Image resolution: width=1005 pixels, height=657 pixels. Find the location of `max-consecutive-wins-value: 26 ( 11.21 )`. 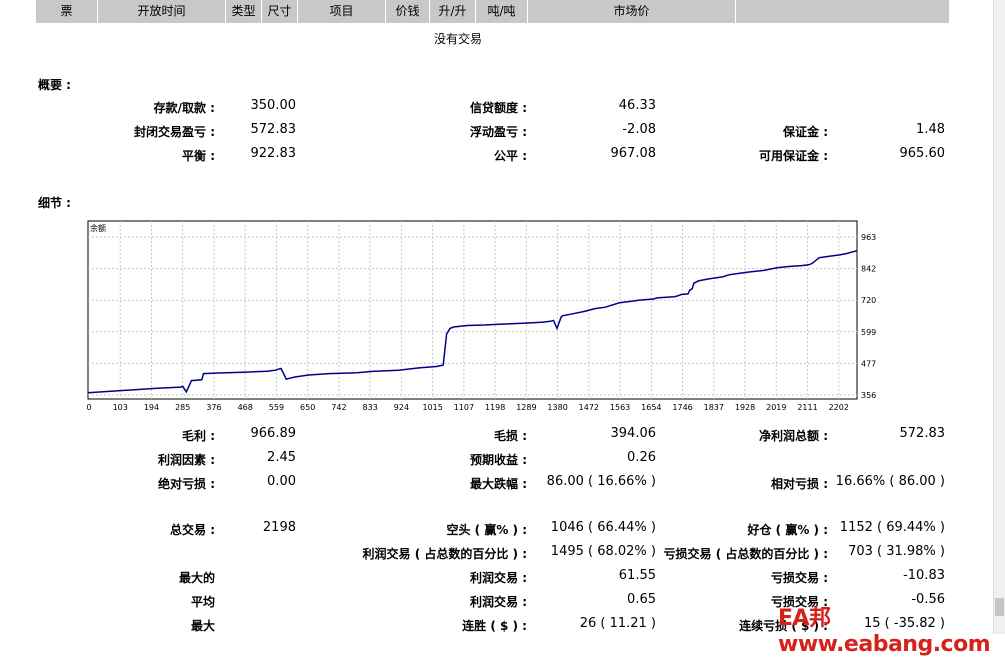

max-consecutive-wins-value: 26 ( 11.21 ) is located at coordinates (617, 623).